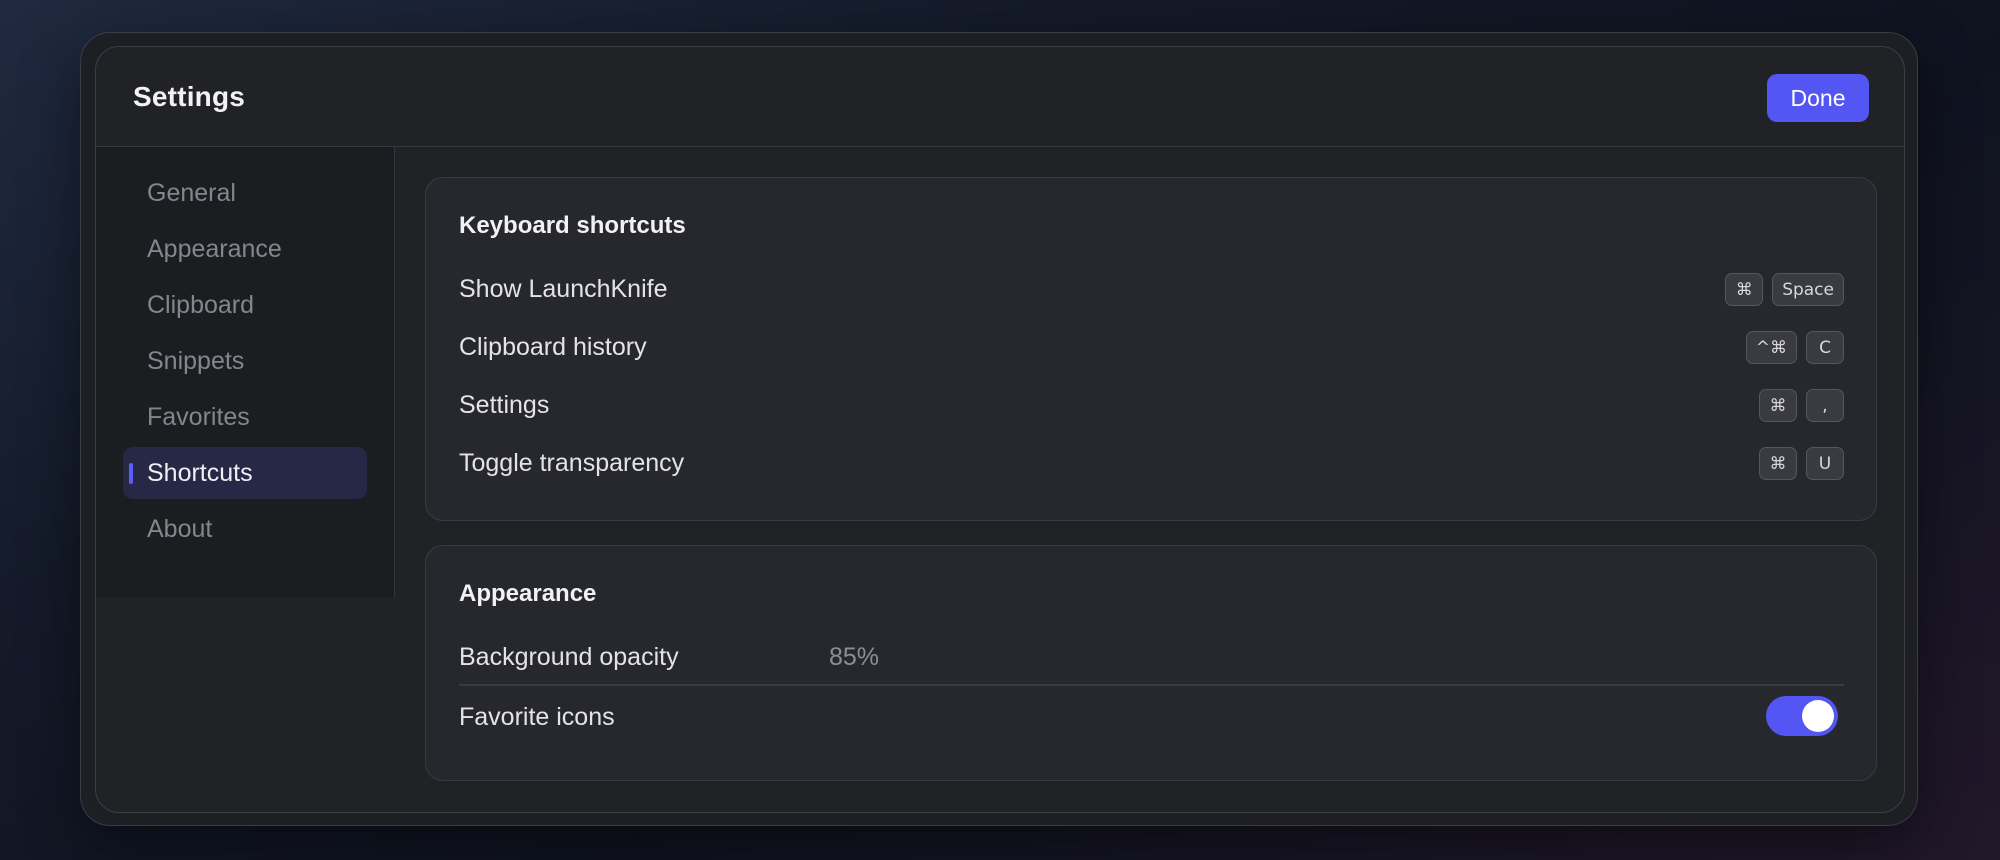 The height and width of the screenshot is (860, 2000). What do you see at coordinates (1825, 347) in the screenshot?
I see `c-key: C` at bounding box center [1825, 347].